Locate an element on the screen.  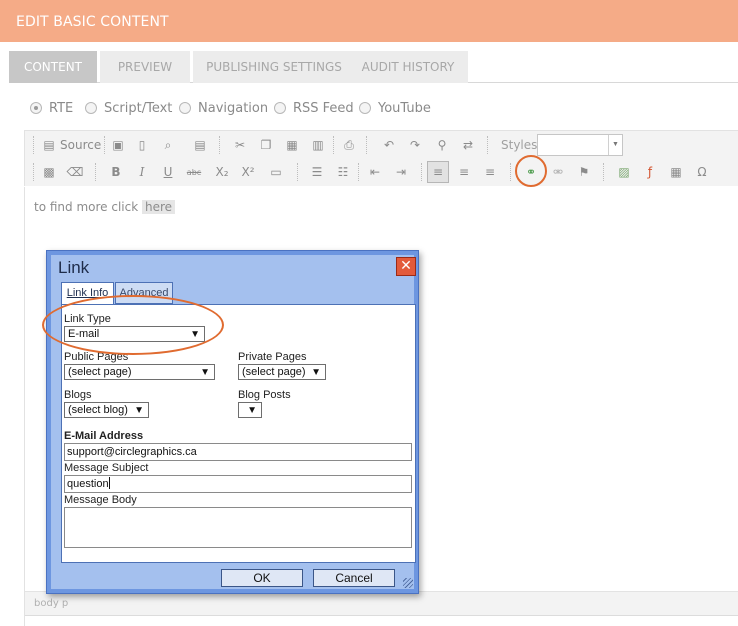
private-pages-select: (select page) ▼ is located at coordinates (282, 372).